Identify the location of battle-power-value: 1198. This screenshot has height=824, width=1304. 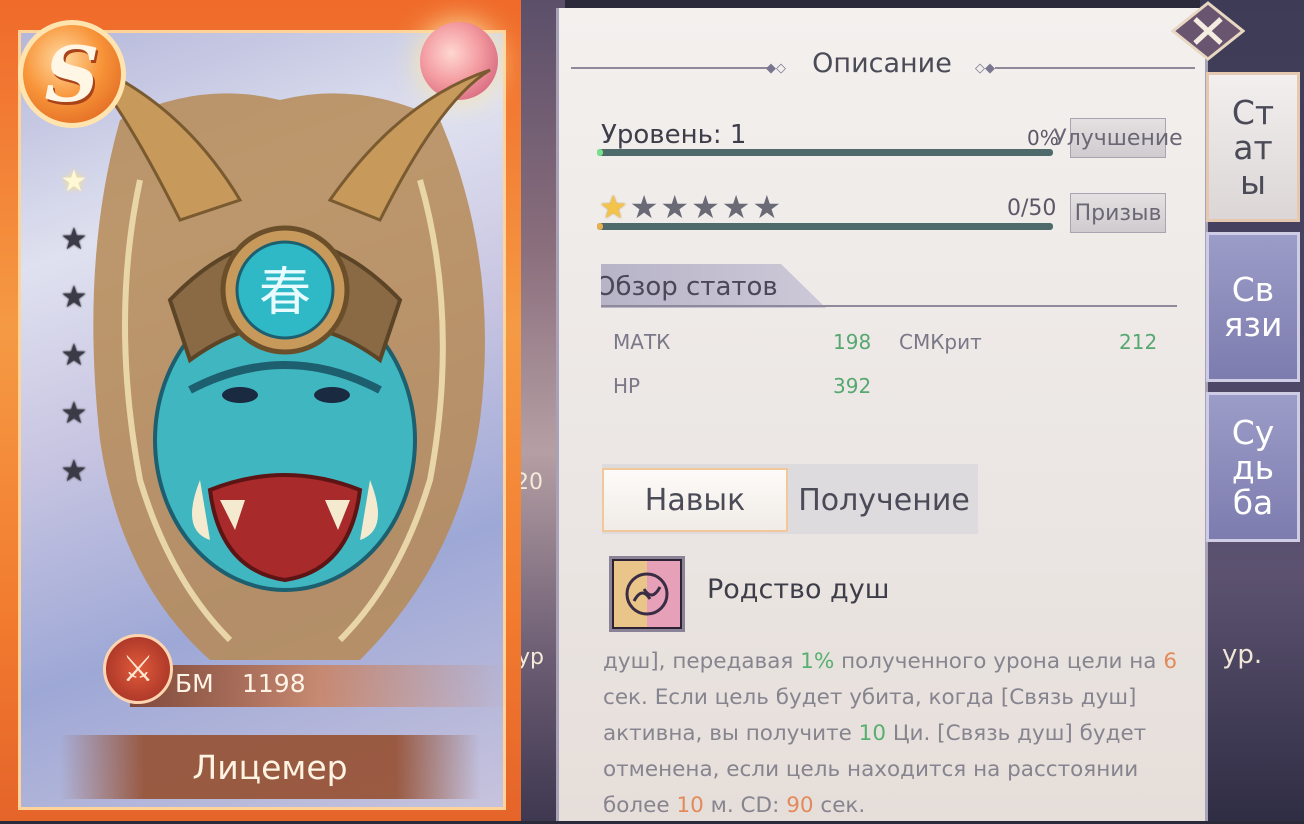
(274, 683).